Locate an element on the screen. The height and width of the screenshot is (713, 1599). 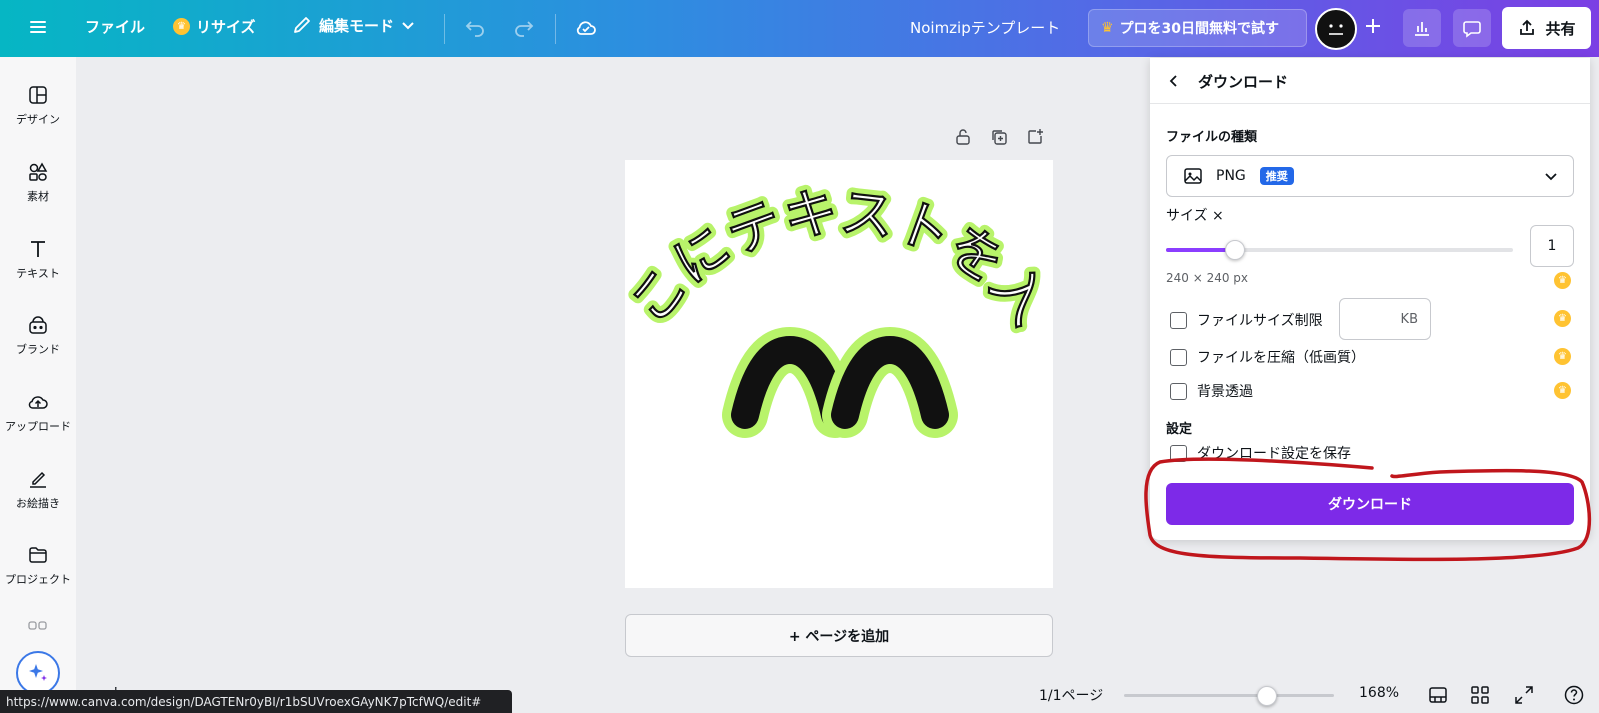
add-collaborator-button is located at coordinates (1373, 26).